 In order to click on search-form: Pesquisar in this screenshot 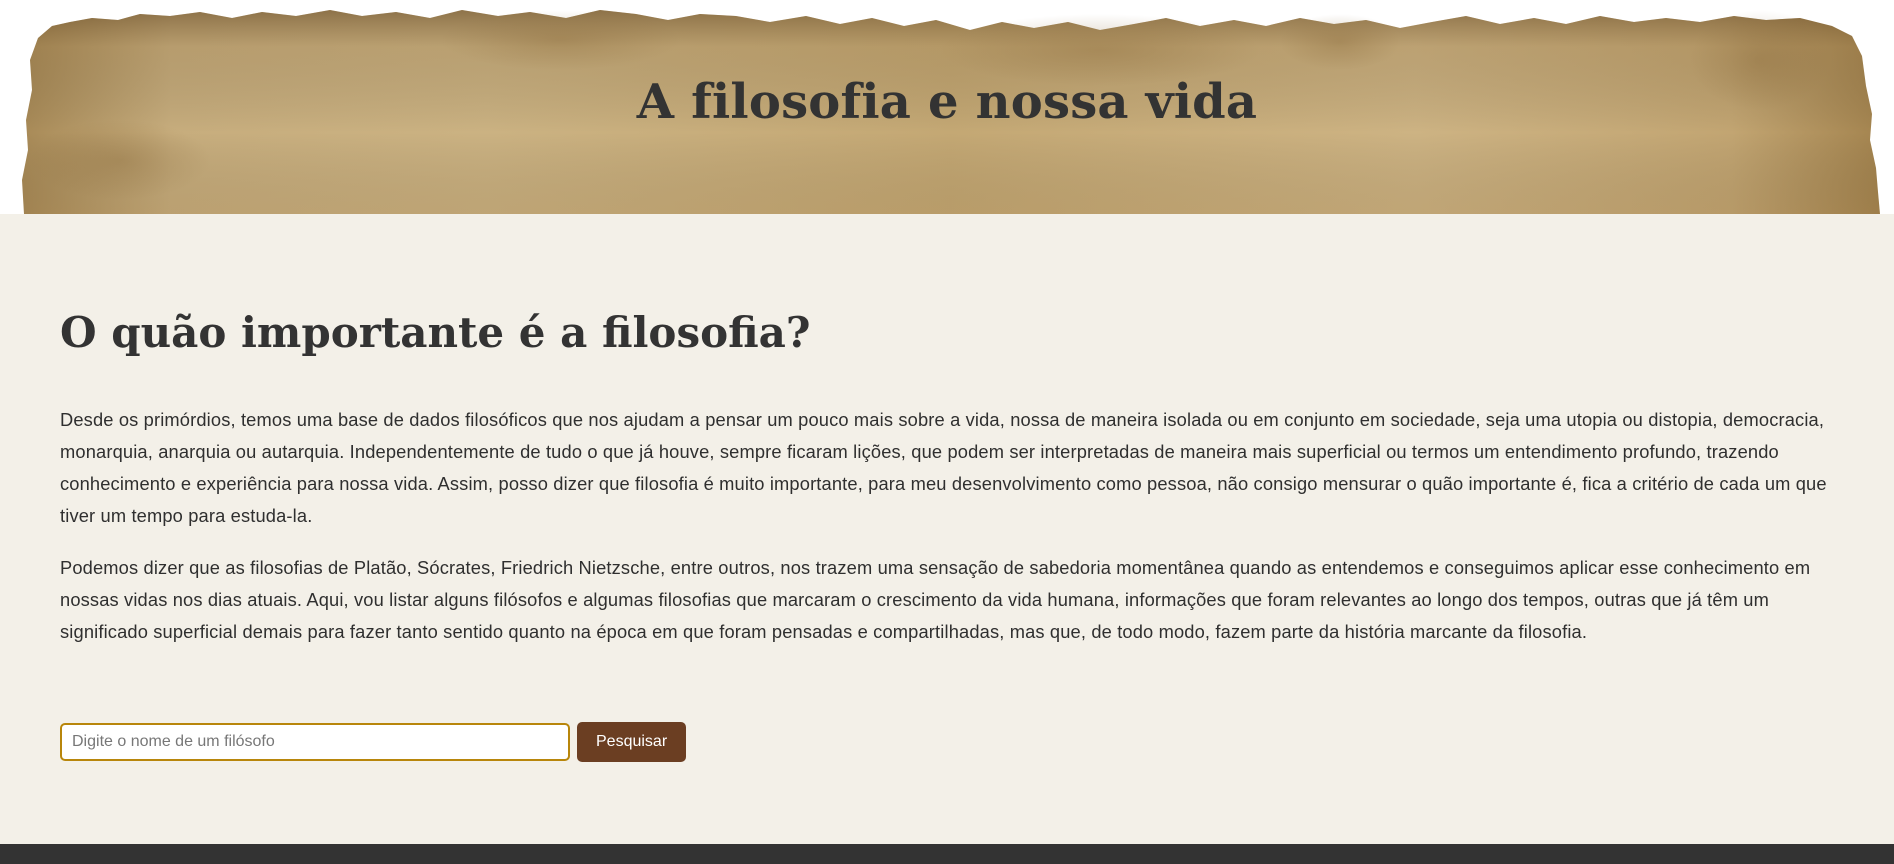, I will do `click(373, 742)`.